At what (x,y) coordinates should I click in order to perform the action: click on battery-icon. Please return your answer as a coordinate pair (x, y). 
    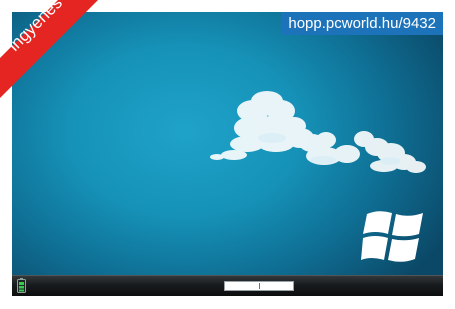
    Looking at the image, I should click on (21, 285).